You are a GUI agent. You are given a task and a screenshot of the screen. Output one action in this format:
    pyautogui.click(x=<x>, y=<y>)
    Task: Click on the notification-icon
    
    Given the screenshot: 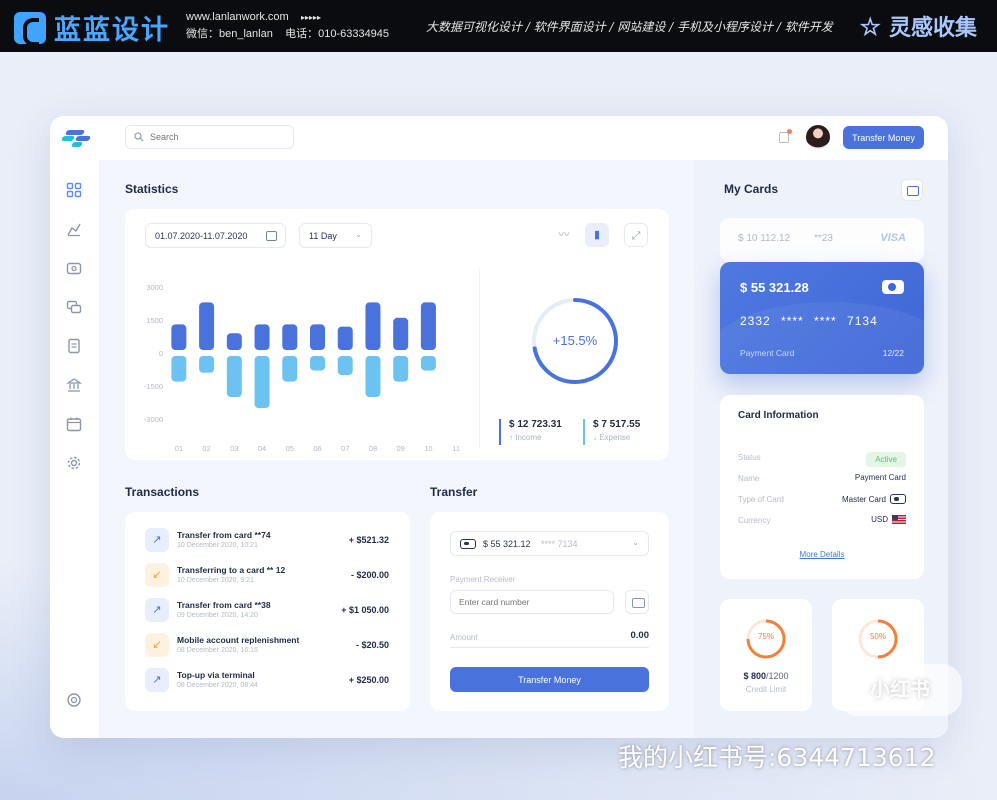 What is the action you would take?
    pyautogui.click(x=785, y=136)
    